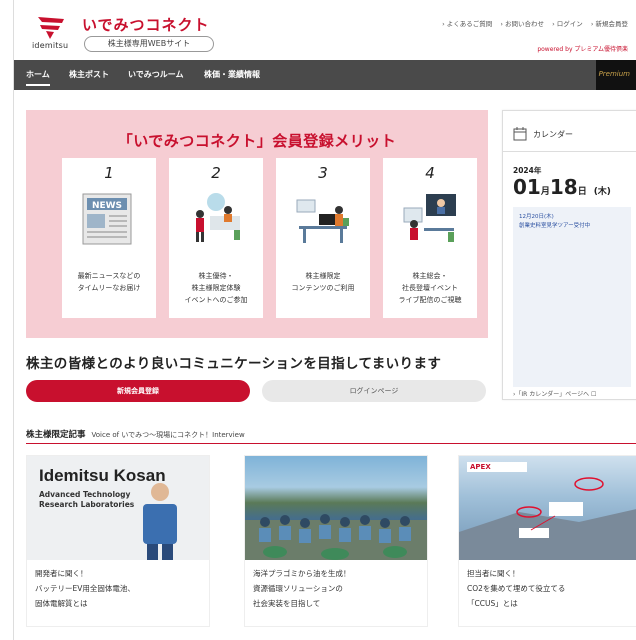 The width and height of the screenshot is (636, 640). I want to click on powered-by: powered by プレミアム優待倶楽, so click(582, 49).